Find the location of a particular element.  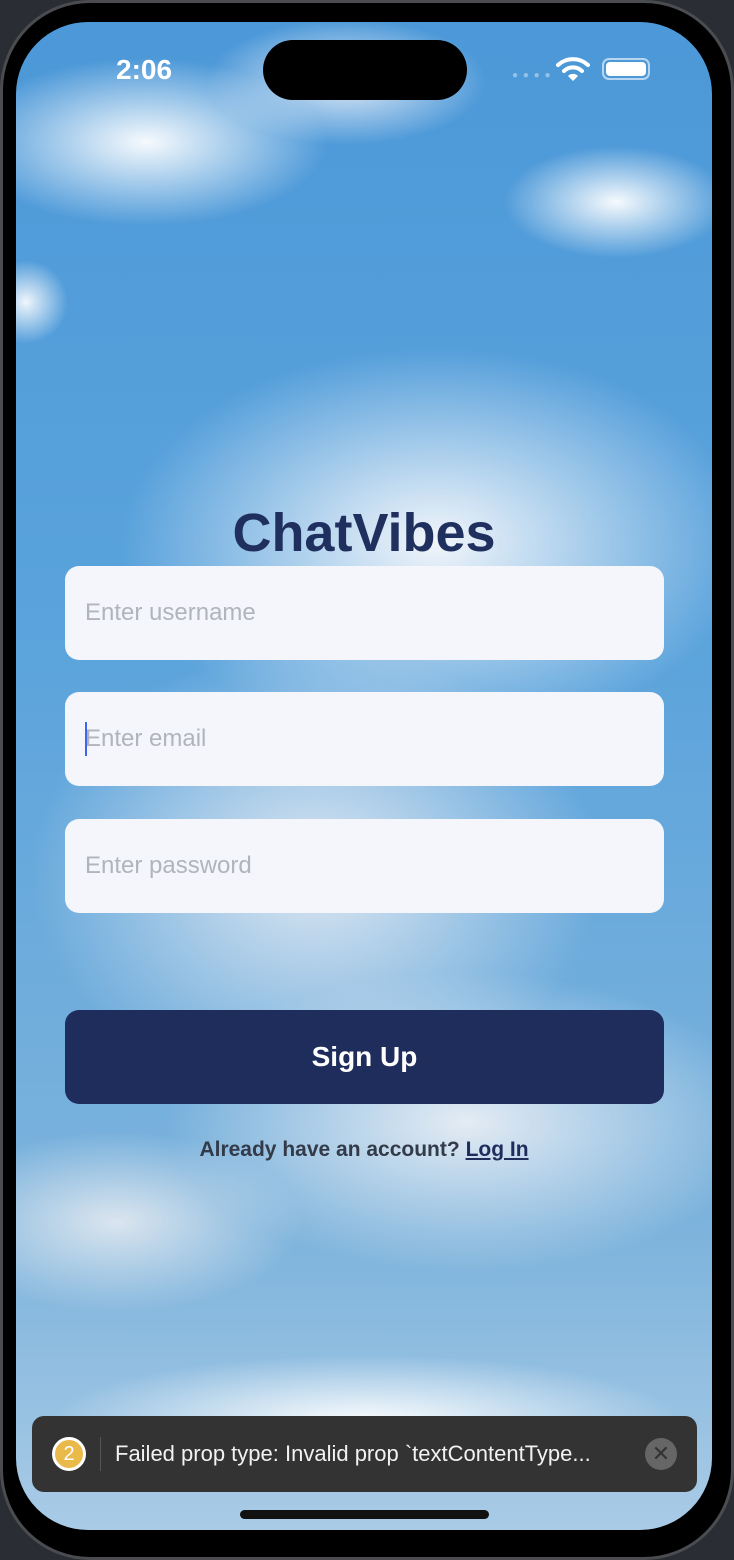

battery-icon is located at coordinates (626, 69).